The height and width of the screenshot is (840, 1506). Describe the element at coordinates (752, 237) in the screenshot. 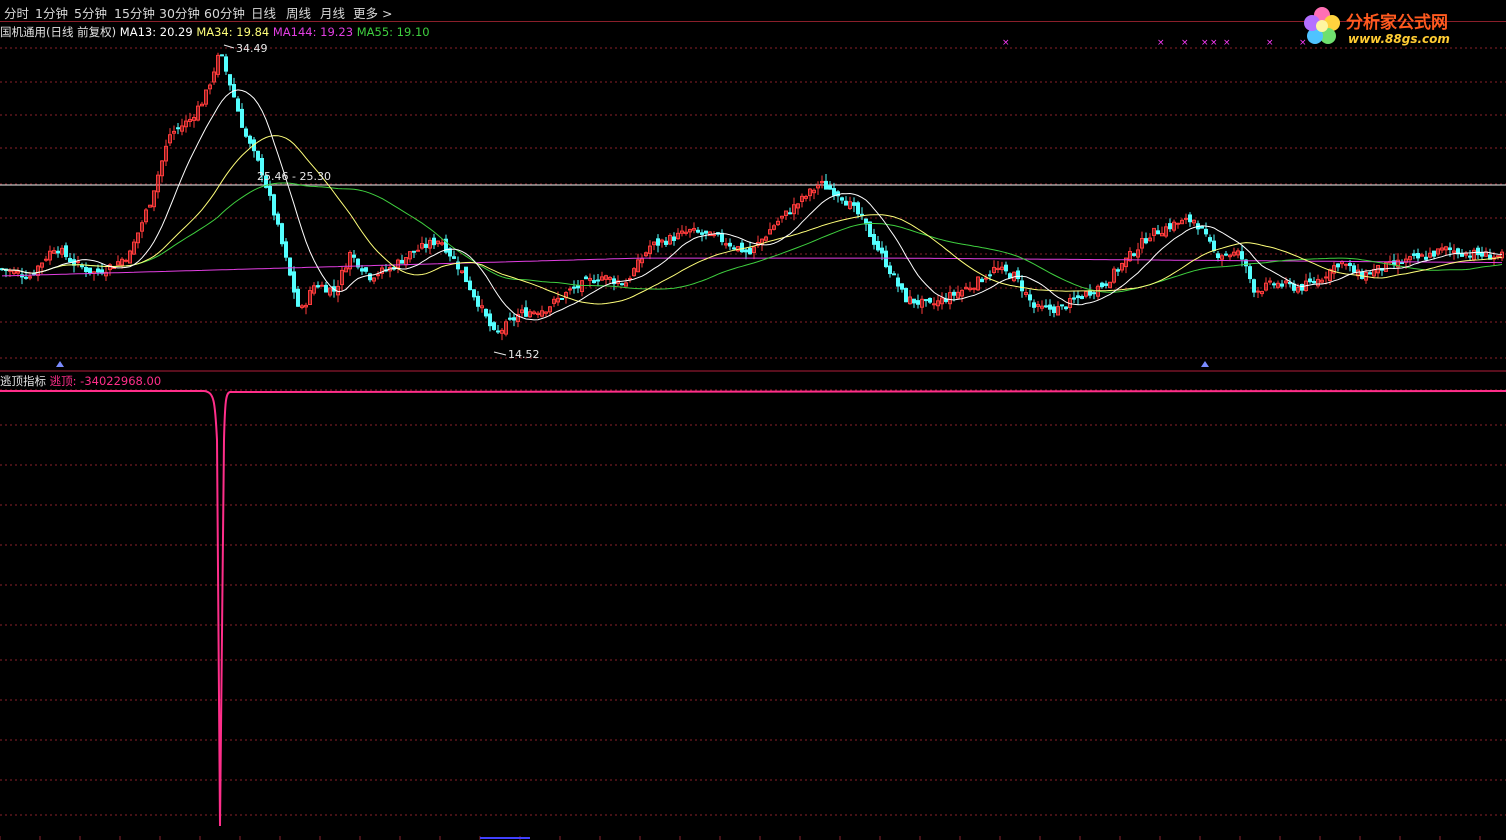

I see `ma55-line` at that location.